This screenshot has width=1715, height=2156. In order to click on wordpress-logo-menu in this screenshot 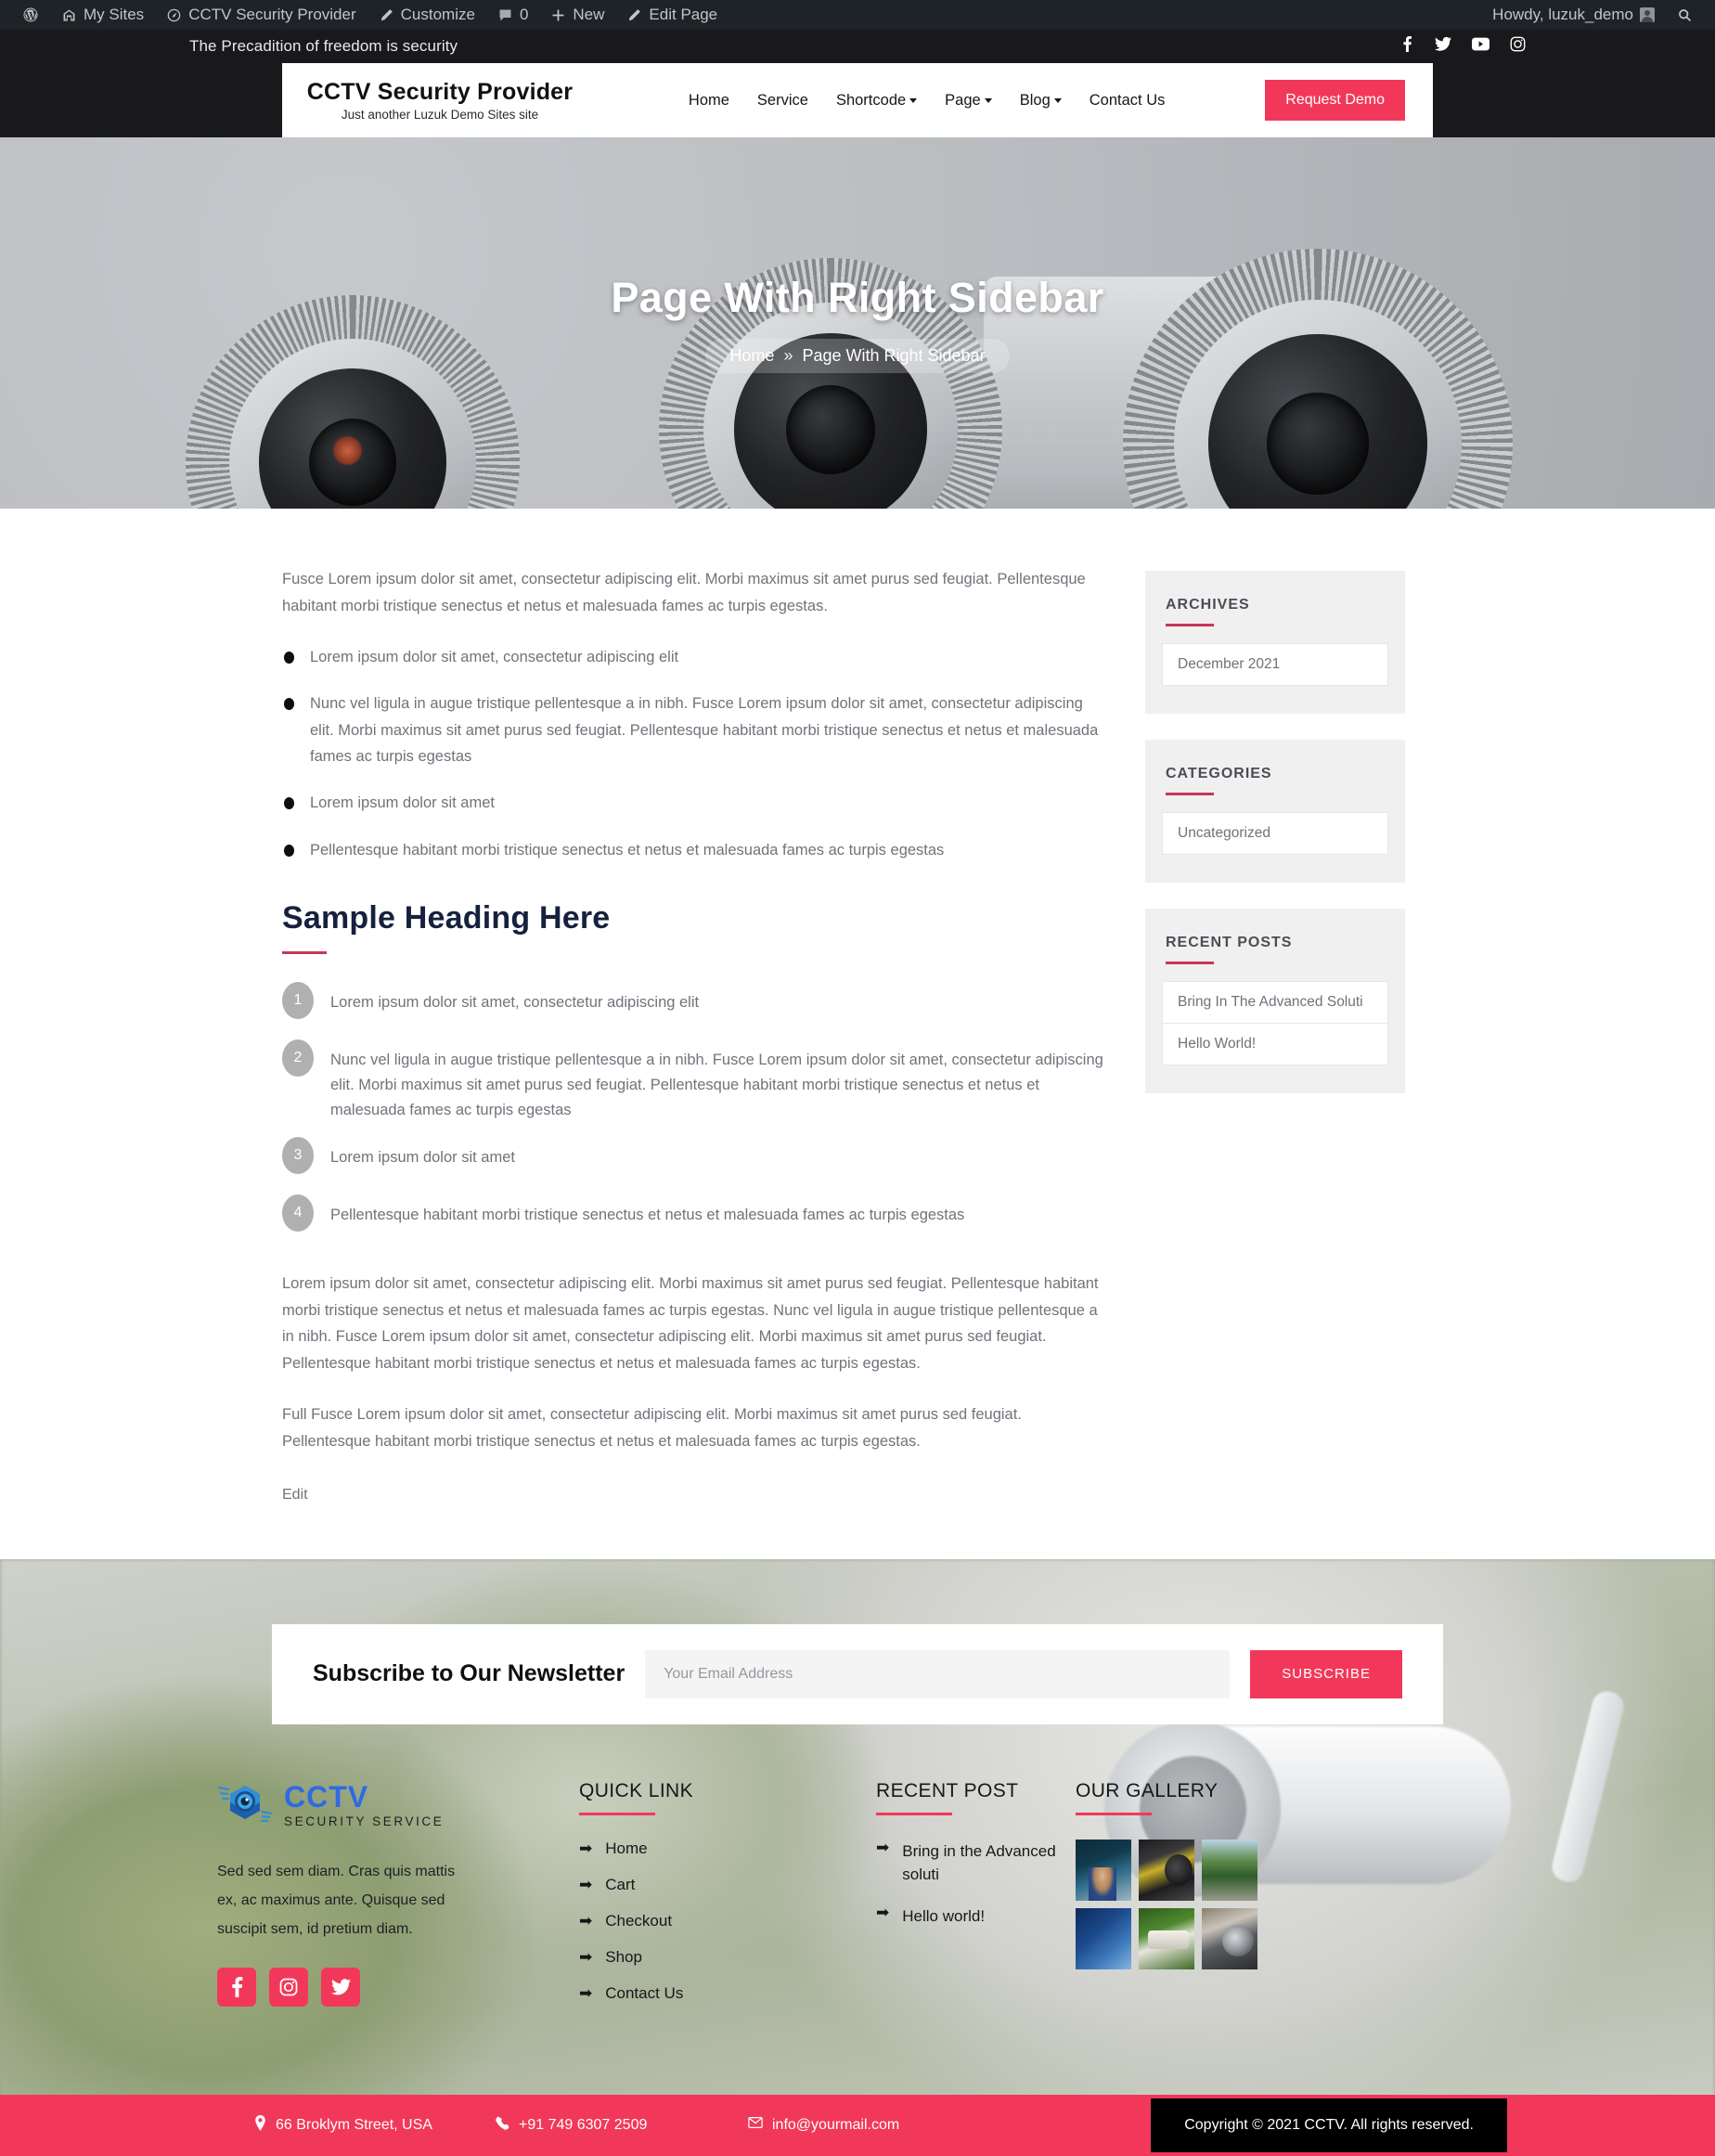, I will do `click(30, 15)`.